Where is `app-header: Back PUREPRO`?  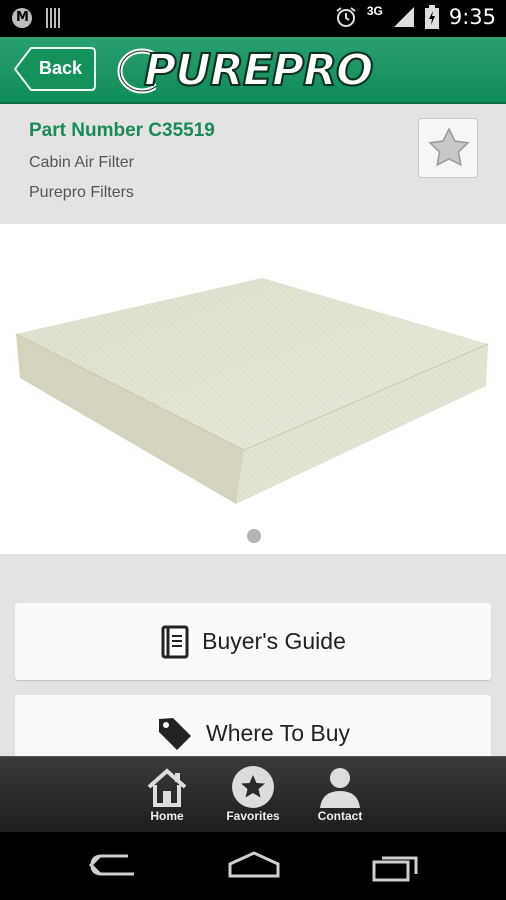 app-header: Back PUREPRO is located at coordinates (253, 70).